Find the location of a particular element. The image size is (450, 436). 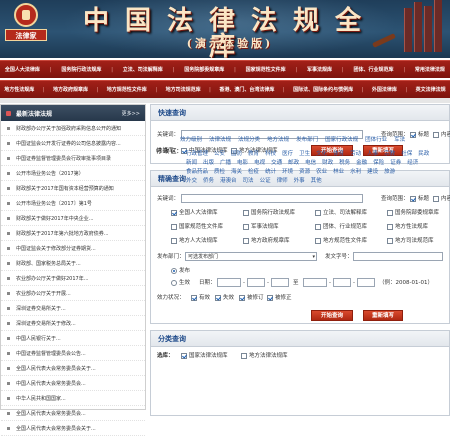

industry-link: 税务 is located at coordinates (344, 162).